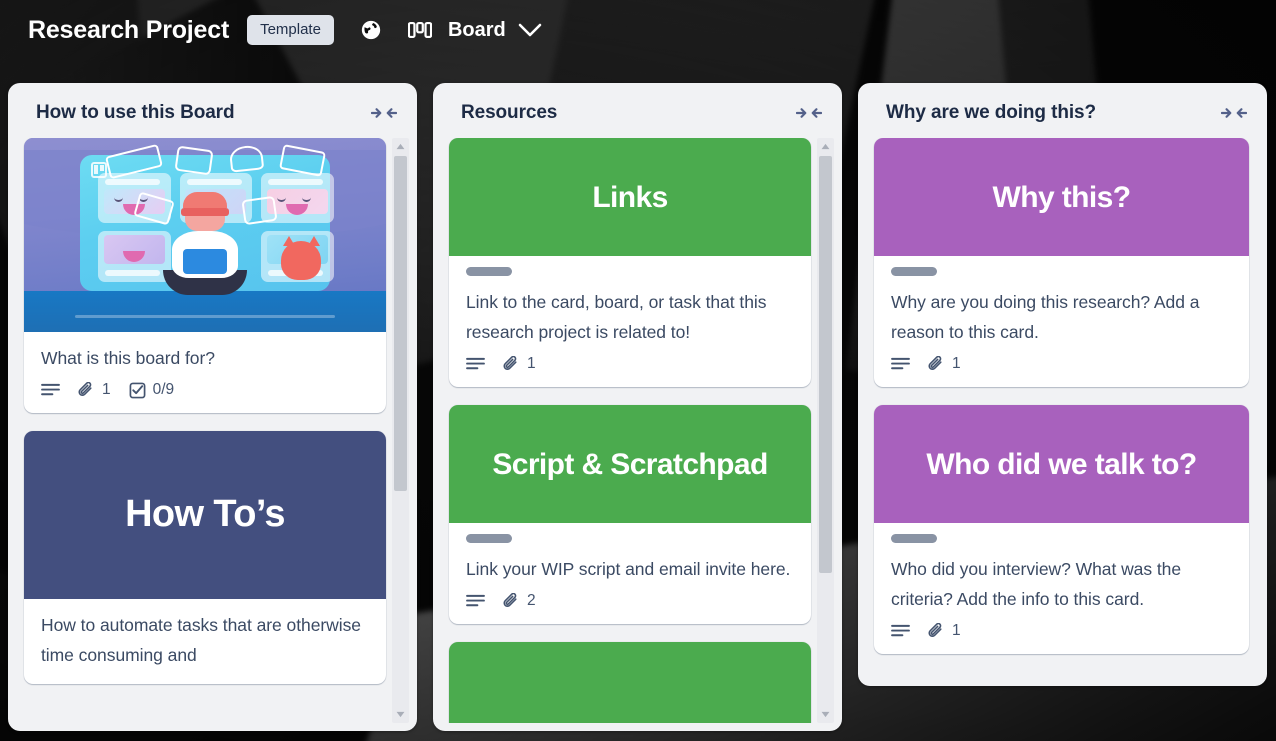 This screenshot has height=741, width=1276. I want to click on card-partially-visible, so click(630, 682).